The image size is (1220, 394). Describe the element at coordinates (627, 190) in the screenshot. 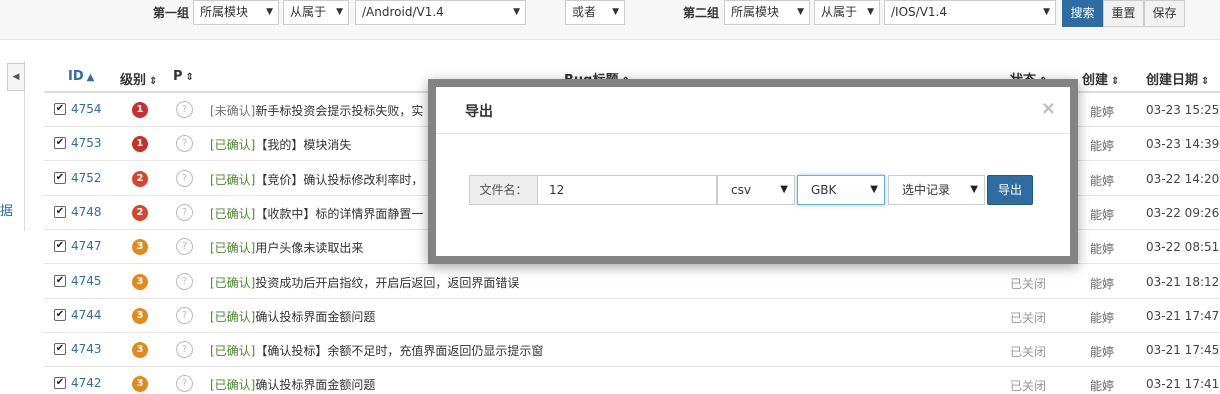

I see `filename-input: 12` at that location.